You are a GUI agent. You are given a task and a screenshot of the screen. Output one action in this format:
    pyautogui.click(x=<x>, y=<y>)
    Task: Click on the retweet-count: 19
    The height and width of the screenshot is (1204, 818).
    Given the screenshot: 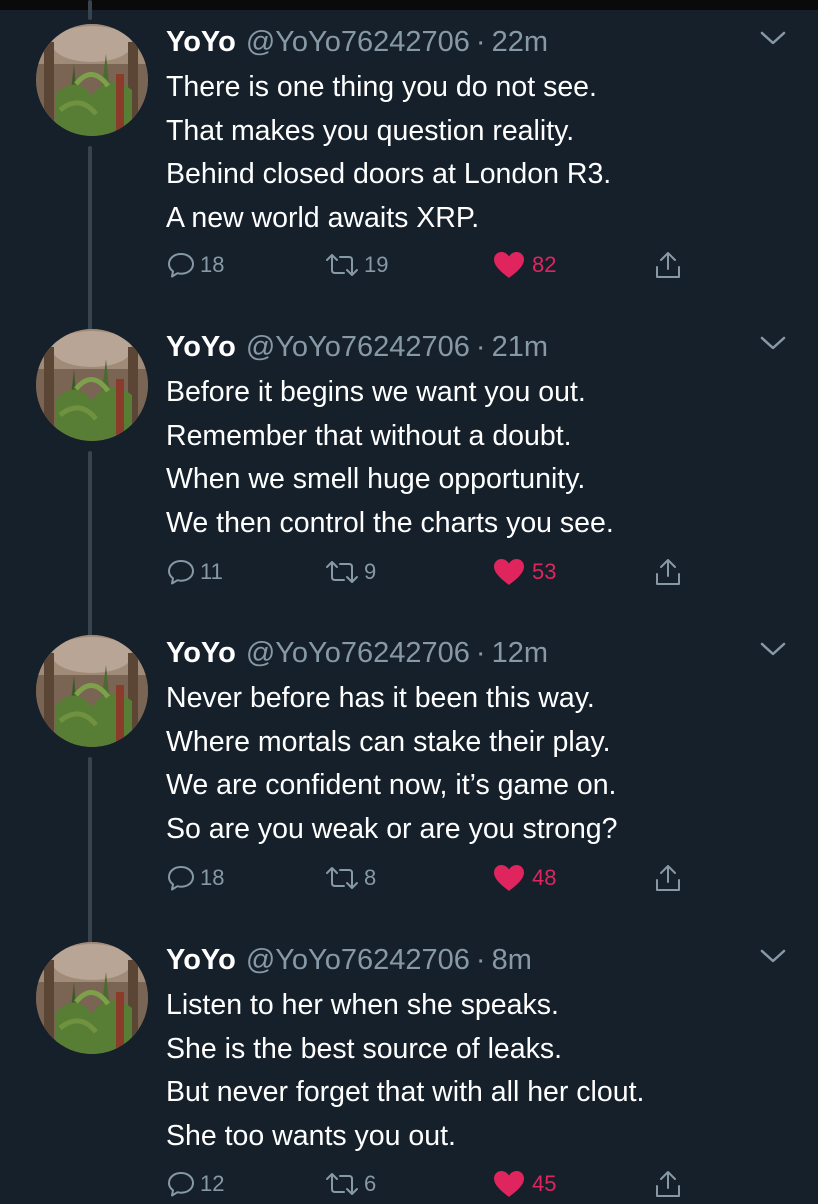 What is the action you would take?
    pyautogui.click(x=376, y=264)
    